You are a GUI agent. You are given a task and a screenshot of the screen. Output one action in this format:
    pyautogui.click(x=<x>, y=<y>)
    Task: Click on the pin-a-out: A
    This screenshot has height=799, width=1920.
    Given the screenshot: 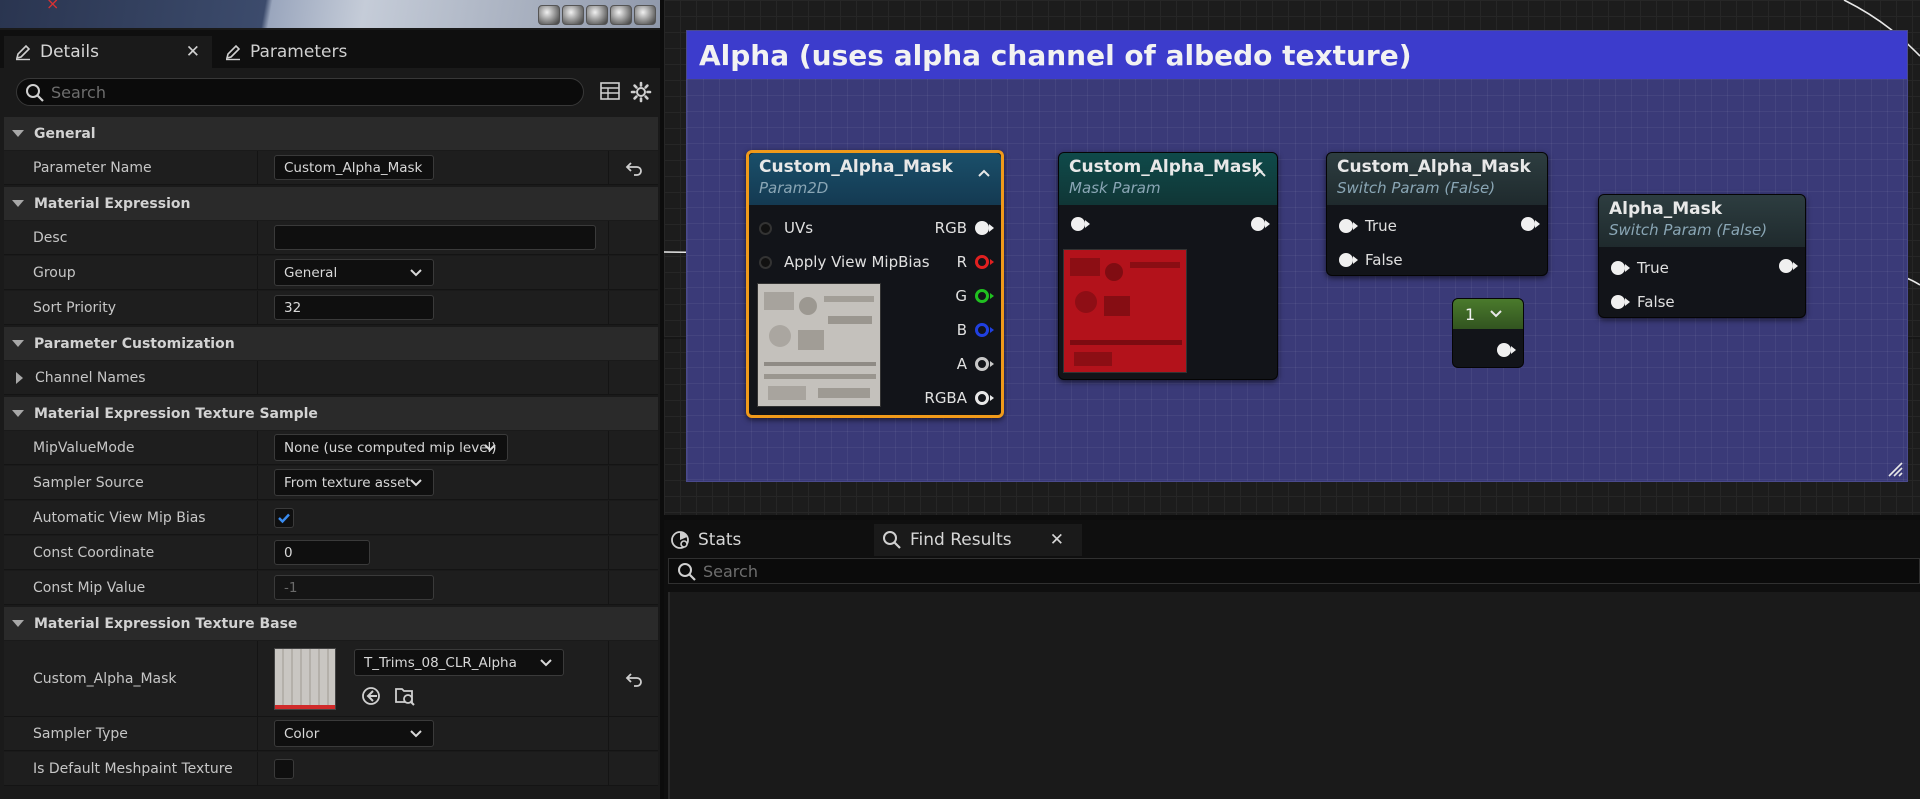 What is the action you would take?
    pyautogui.click(x=975, y=364)
    